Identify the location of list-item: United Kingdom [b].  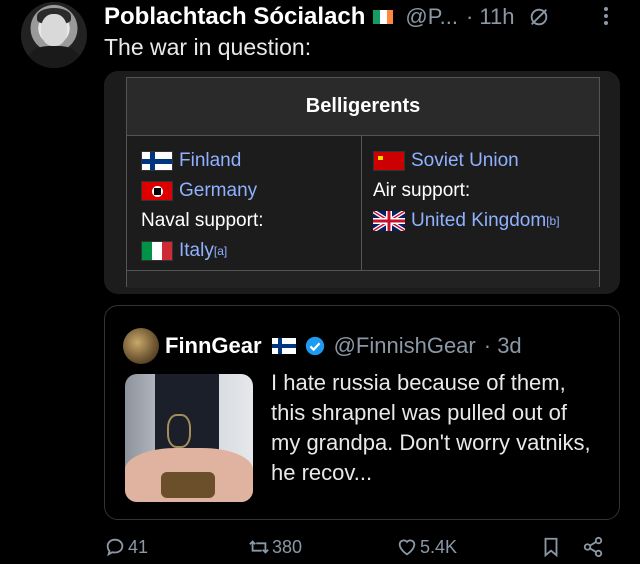
(485, 221).